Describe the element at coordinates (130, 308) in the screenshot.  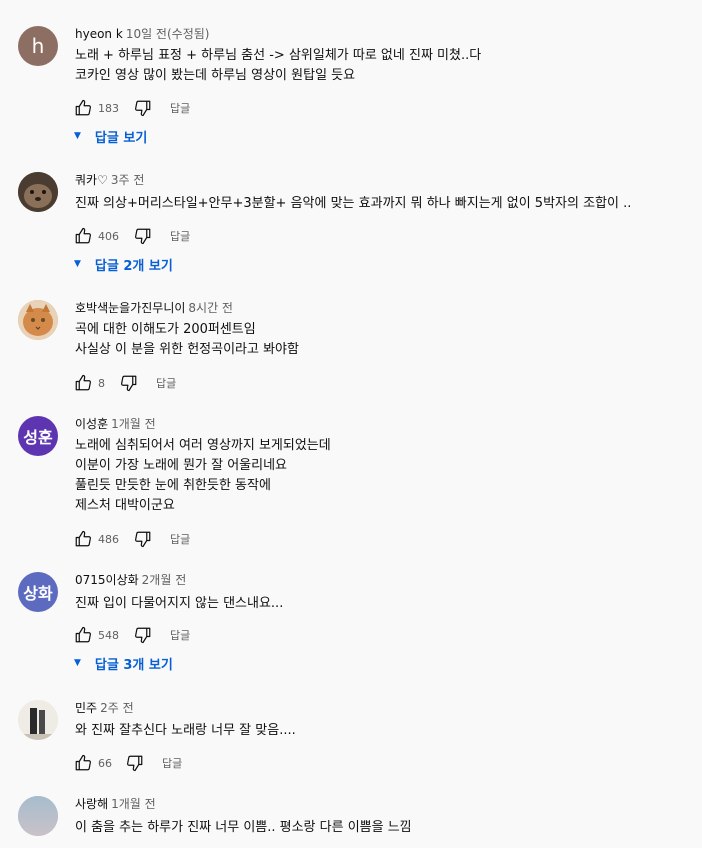
I see `comment-author: 호박색눈을가진무니이` at that location.